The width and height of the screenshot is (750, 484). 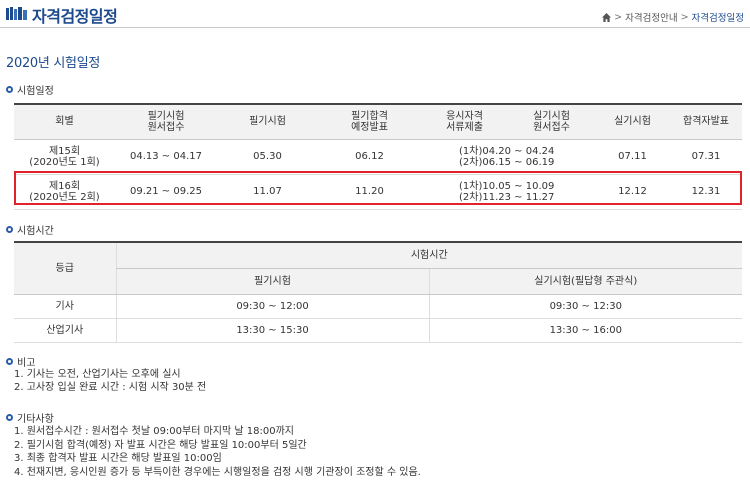 I want to click on list-item: 1. 기사는 오전, 산업기사는 오후에 실시, so click(x=97, y=374).